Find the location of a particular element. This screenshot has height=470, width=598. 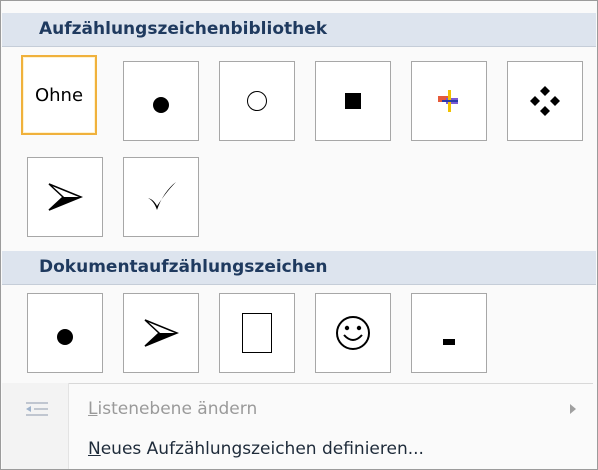

dash-bullet-icon is located at coordinates (449, 342).